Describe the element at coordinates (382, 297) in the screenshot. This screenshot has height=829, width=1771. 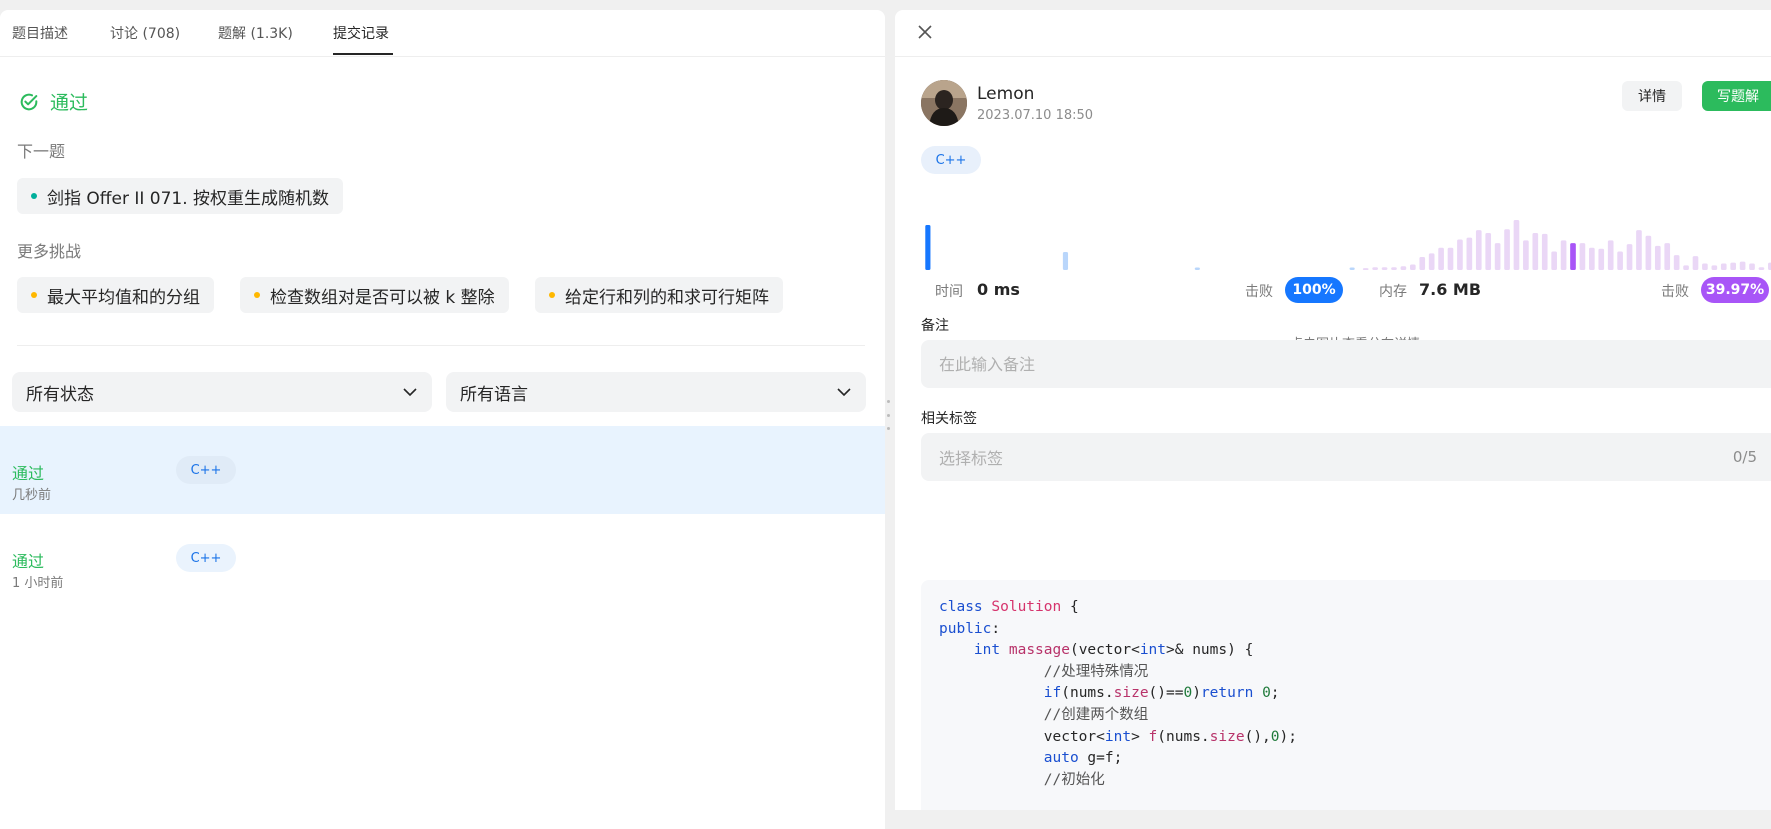
I see `challenge-label: 检查数组对是否可以被 k 整除` at that location.